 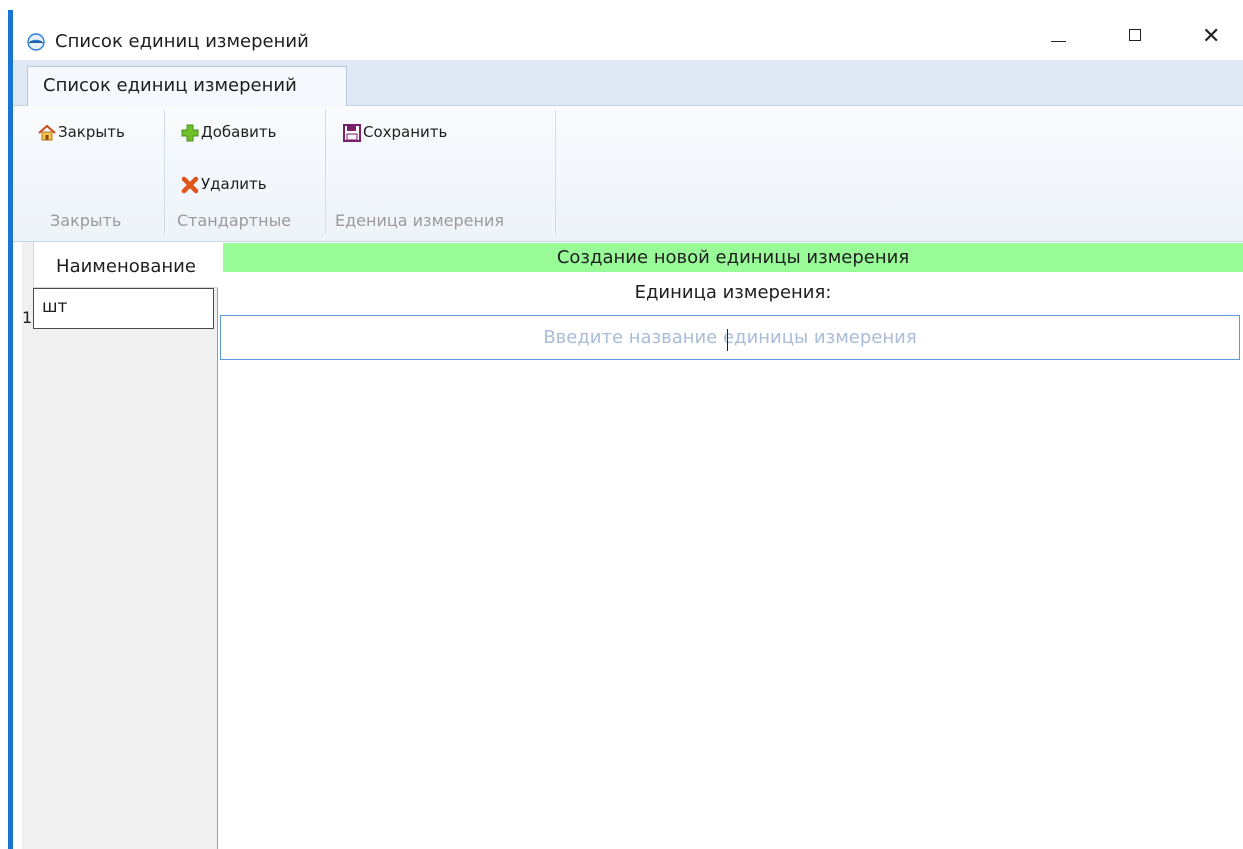 I want to click on red-x-icon, so click(x=190, y=184).